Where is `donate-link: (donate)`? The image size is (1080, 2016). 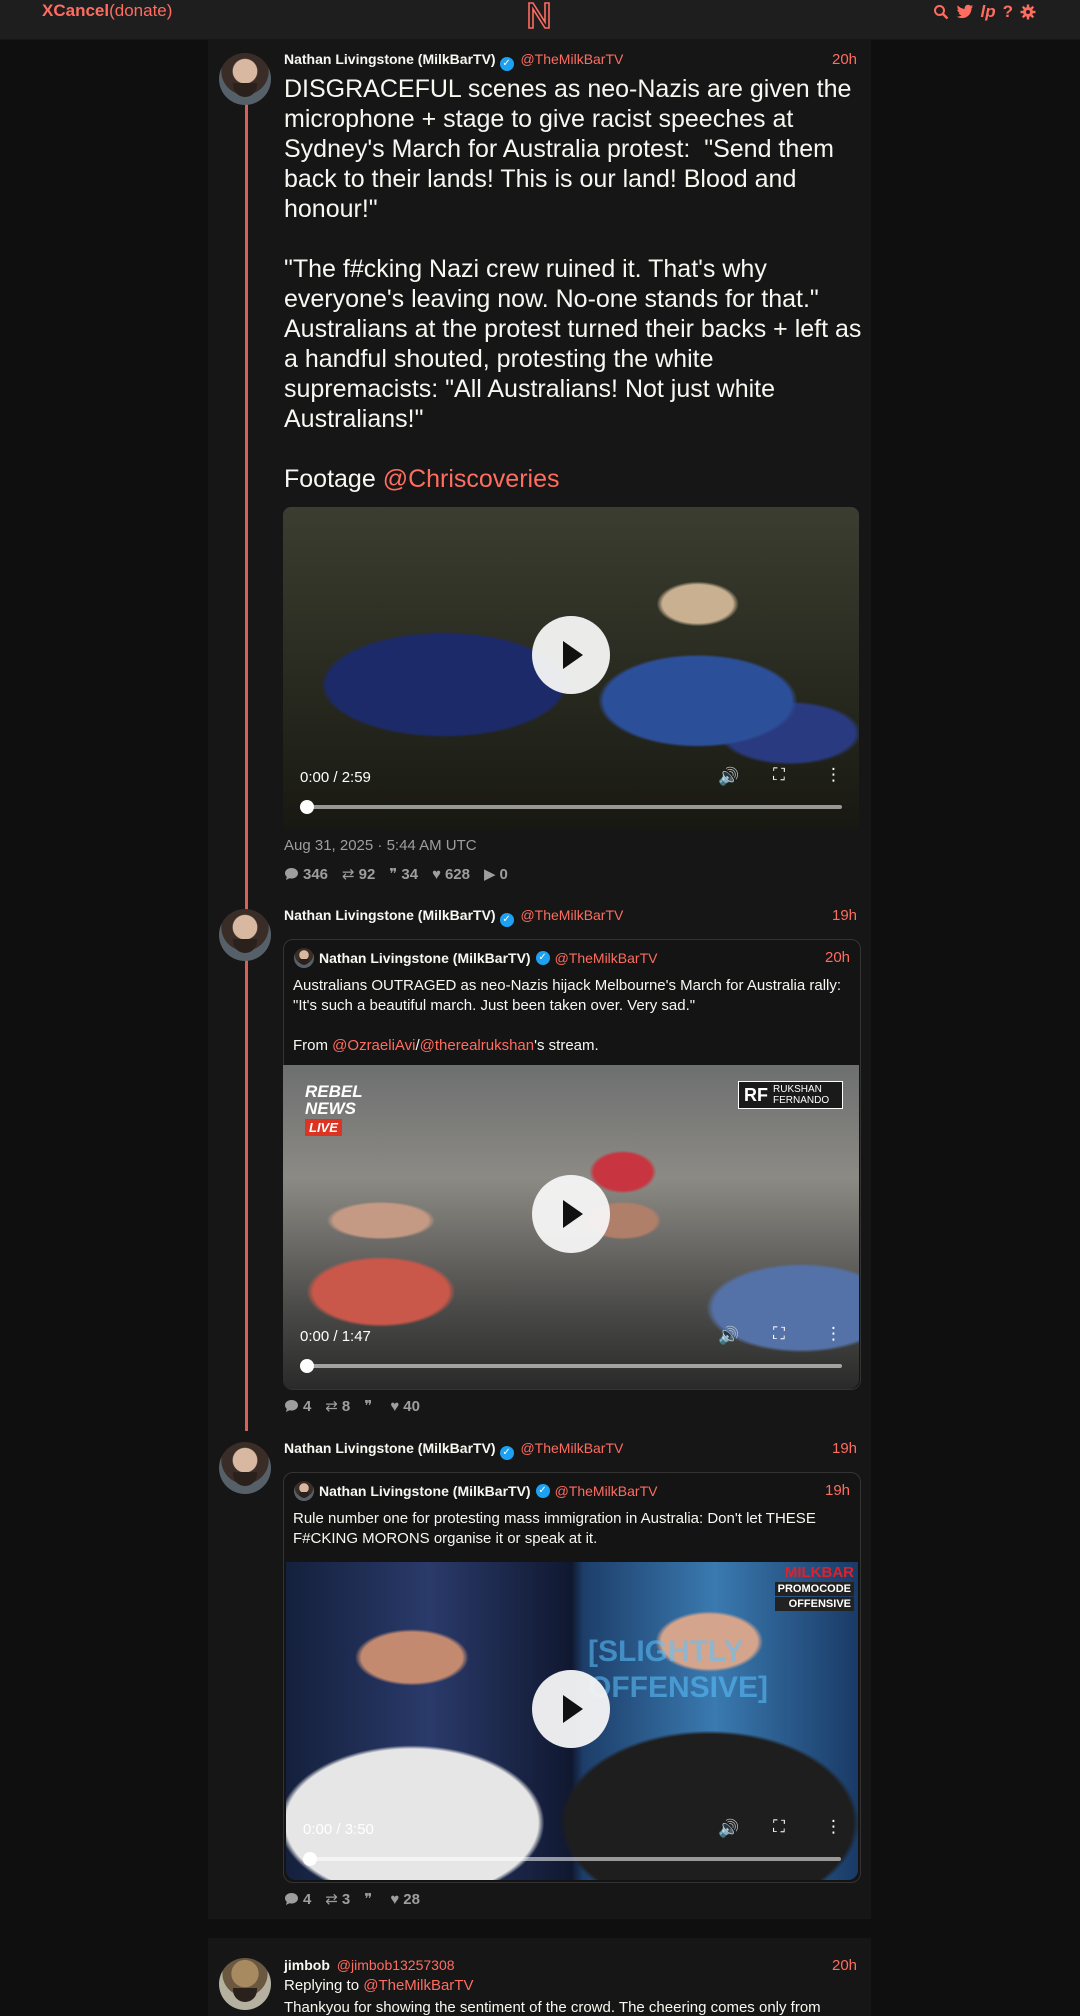
donate-link: (donate) is located at coordinates (140, 10).